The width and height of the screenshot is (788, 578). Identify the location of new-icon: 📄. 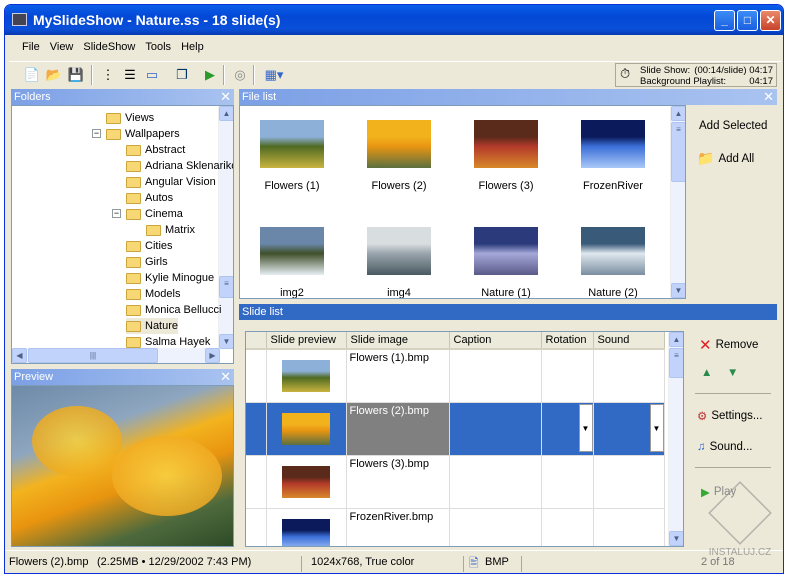
(32, 75).